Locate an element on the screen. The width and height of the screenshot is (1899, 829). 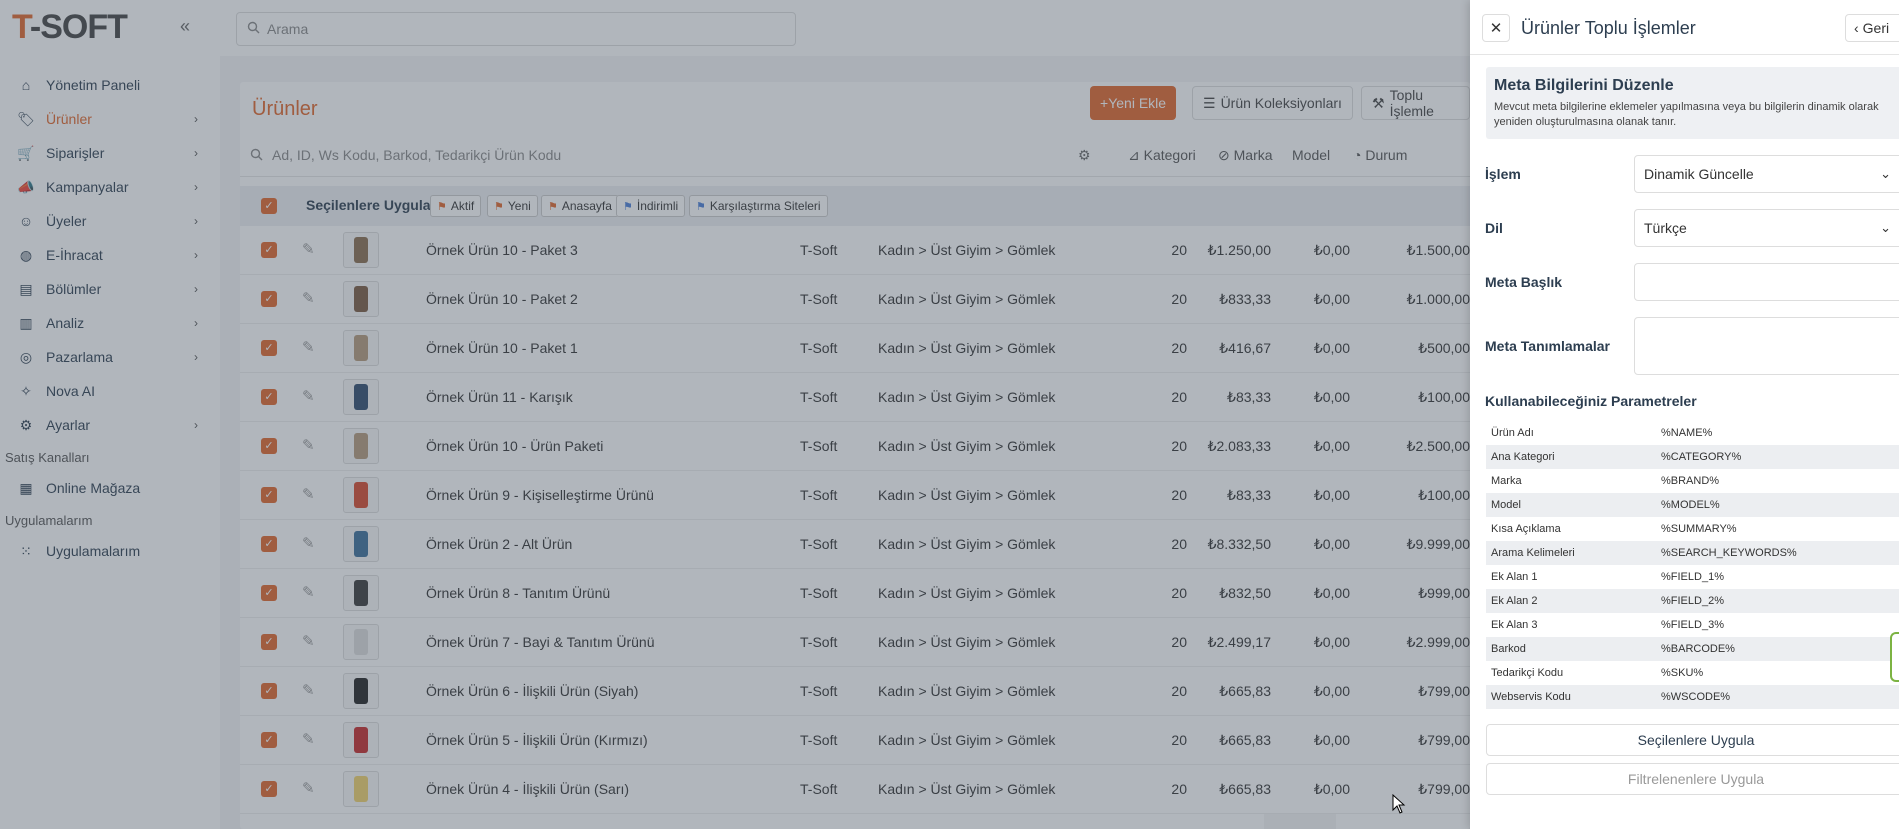
parameter-code: %MODEL% is located at coordinates (1690, 505).